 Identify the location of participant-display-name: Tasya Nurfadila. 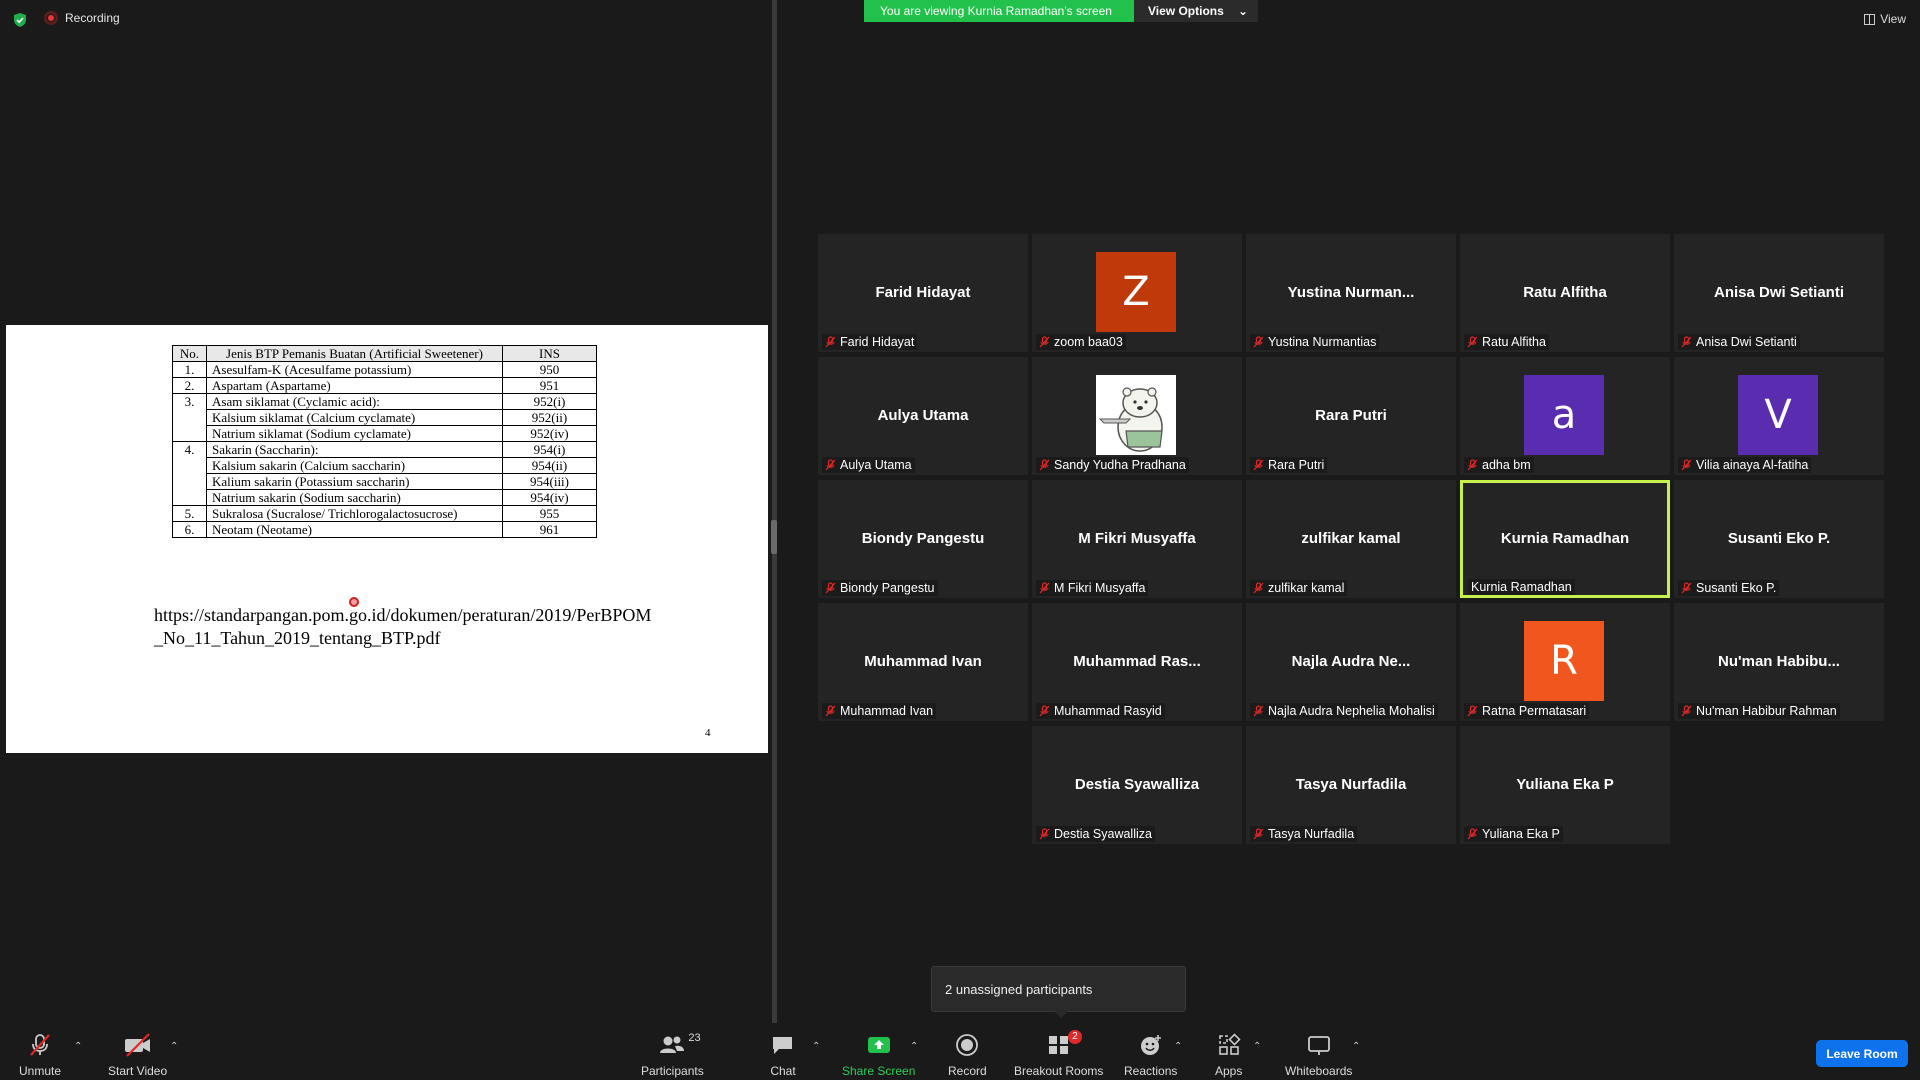
(1351, 784).